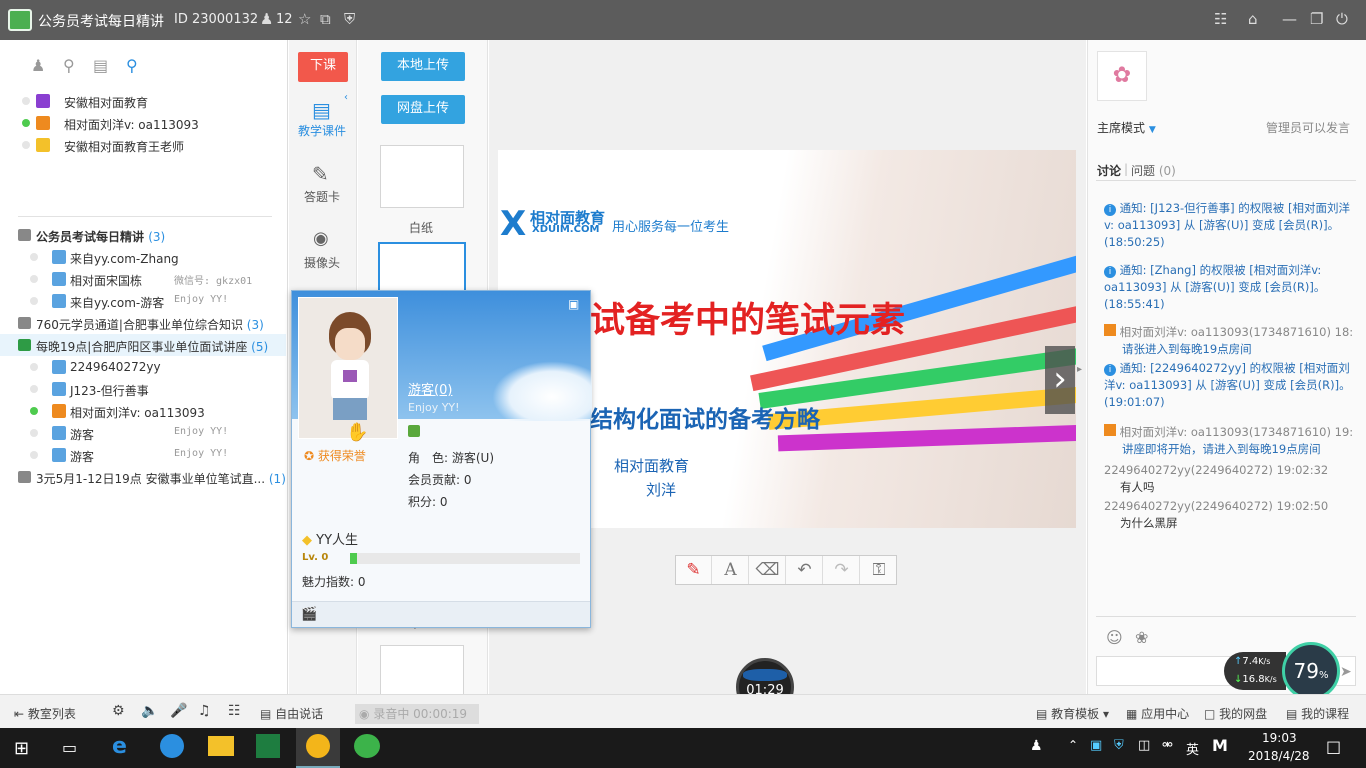 The image size is (1366, 768). Describe the element at coordinates (335, 455) in the screenshot. I see `honor-link: ✪ 获得荣誉` at that location.